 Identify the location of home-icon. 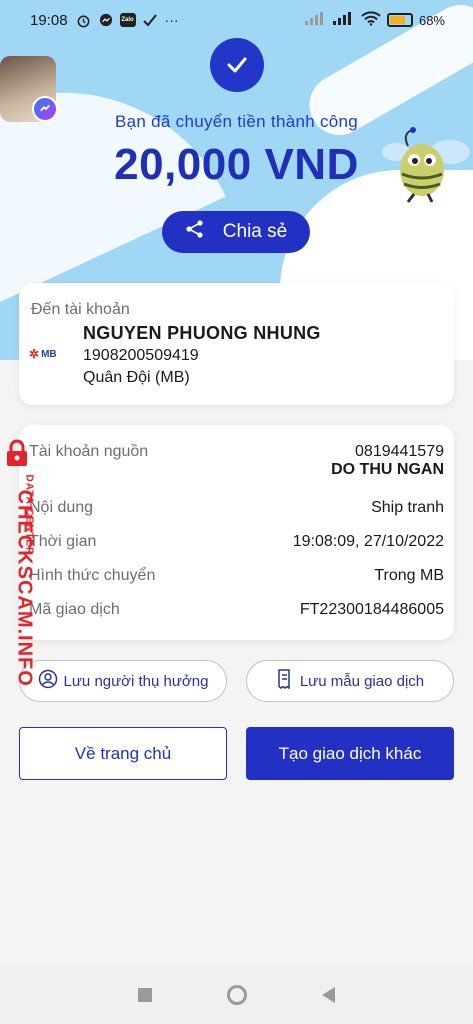
(236, 994).